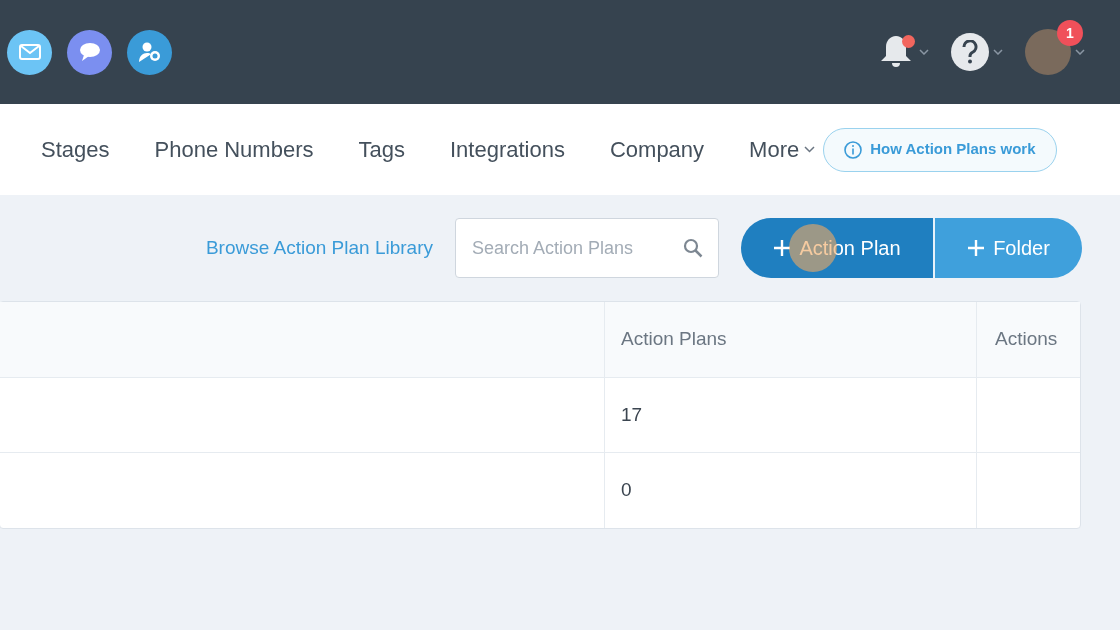 The width and height of the screenshot is (1120, 630). What do you see at coordinates (970, 52) in the screenshot?
I see `help-icon` at bounding box center [970, 52].